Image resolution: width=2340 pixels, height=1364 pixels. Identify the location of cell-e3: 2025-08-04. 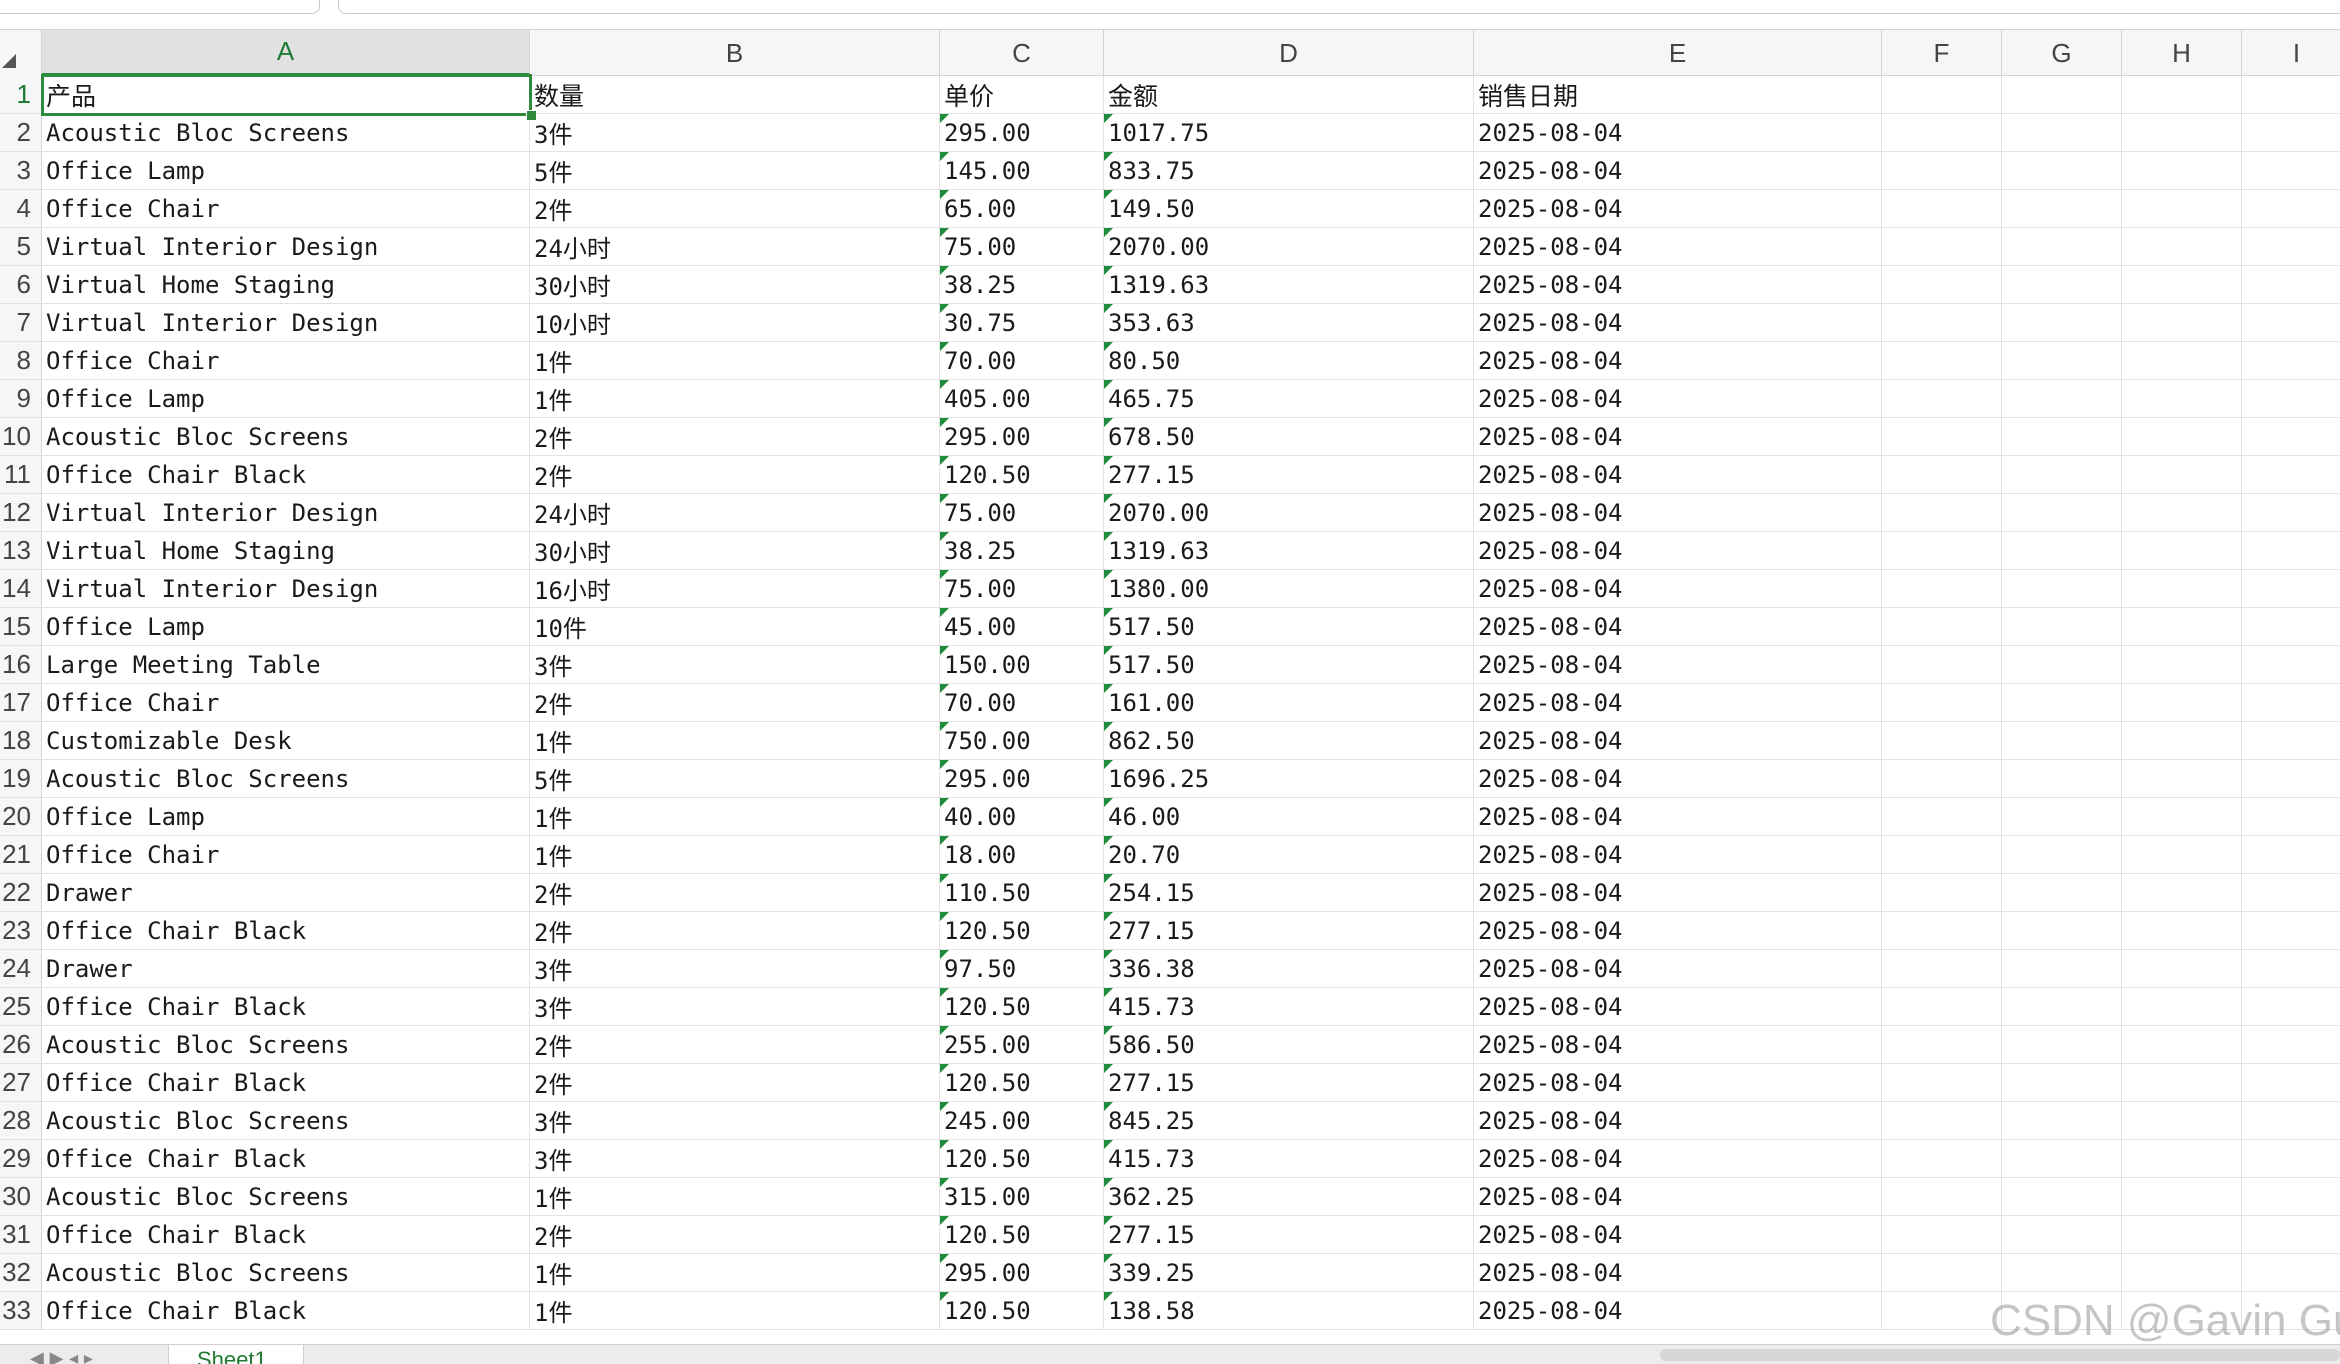
(1678, 171).